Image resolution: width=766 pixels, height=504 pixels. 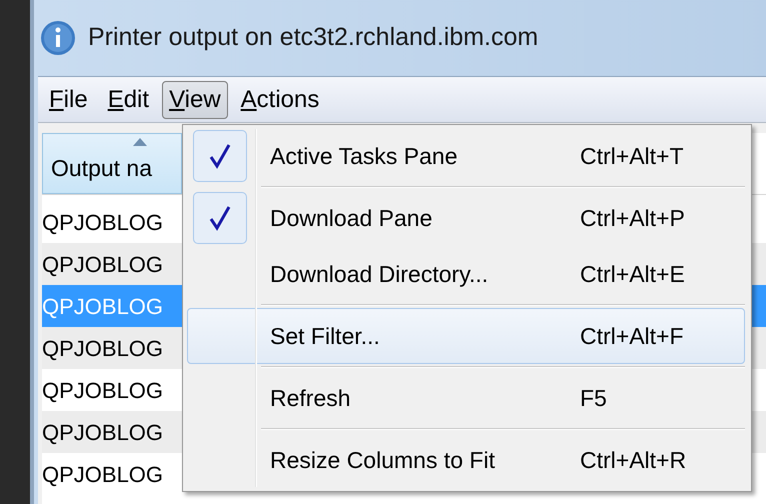 I want to click on menu-item-label: Download Pane, so click(x=352, y=218).